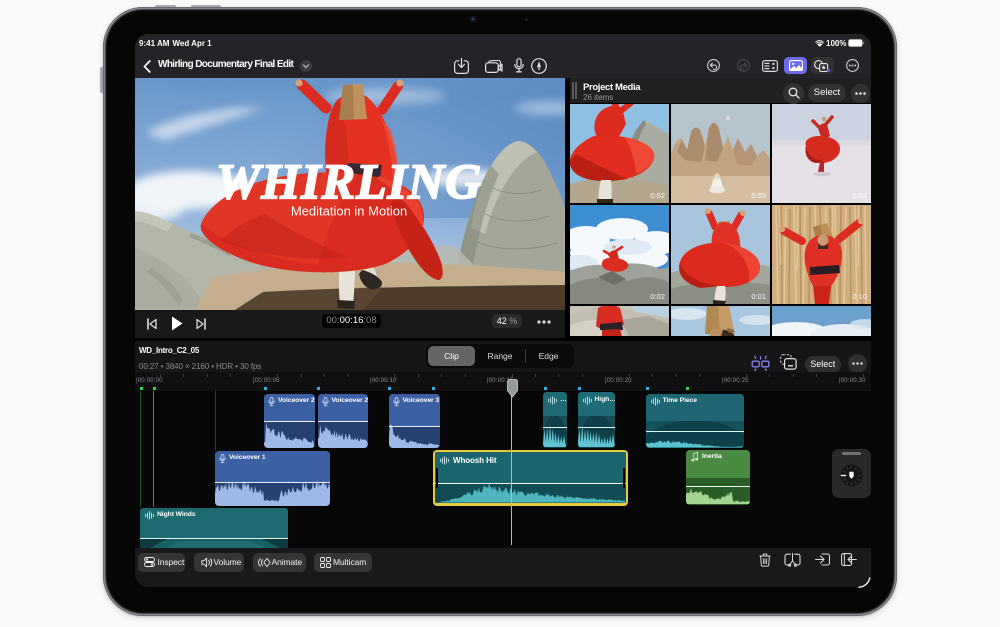  What do you see at coordinates (349, 211) in the screenshot?
I see `svg-text: Meditation in Motion` at bounding box center [349, 211].